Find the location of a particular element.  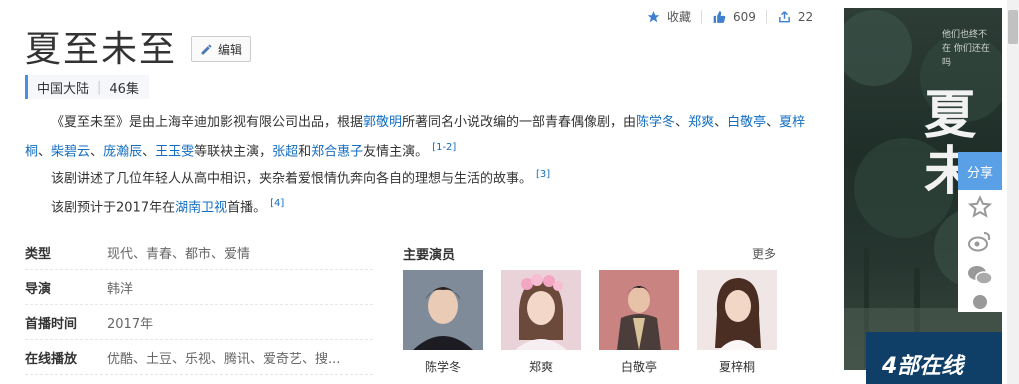

share-sidebar: 分享 is located at coordinates (980, 232).